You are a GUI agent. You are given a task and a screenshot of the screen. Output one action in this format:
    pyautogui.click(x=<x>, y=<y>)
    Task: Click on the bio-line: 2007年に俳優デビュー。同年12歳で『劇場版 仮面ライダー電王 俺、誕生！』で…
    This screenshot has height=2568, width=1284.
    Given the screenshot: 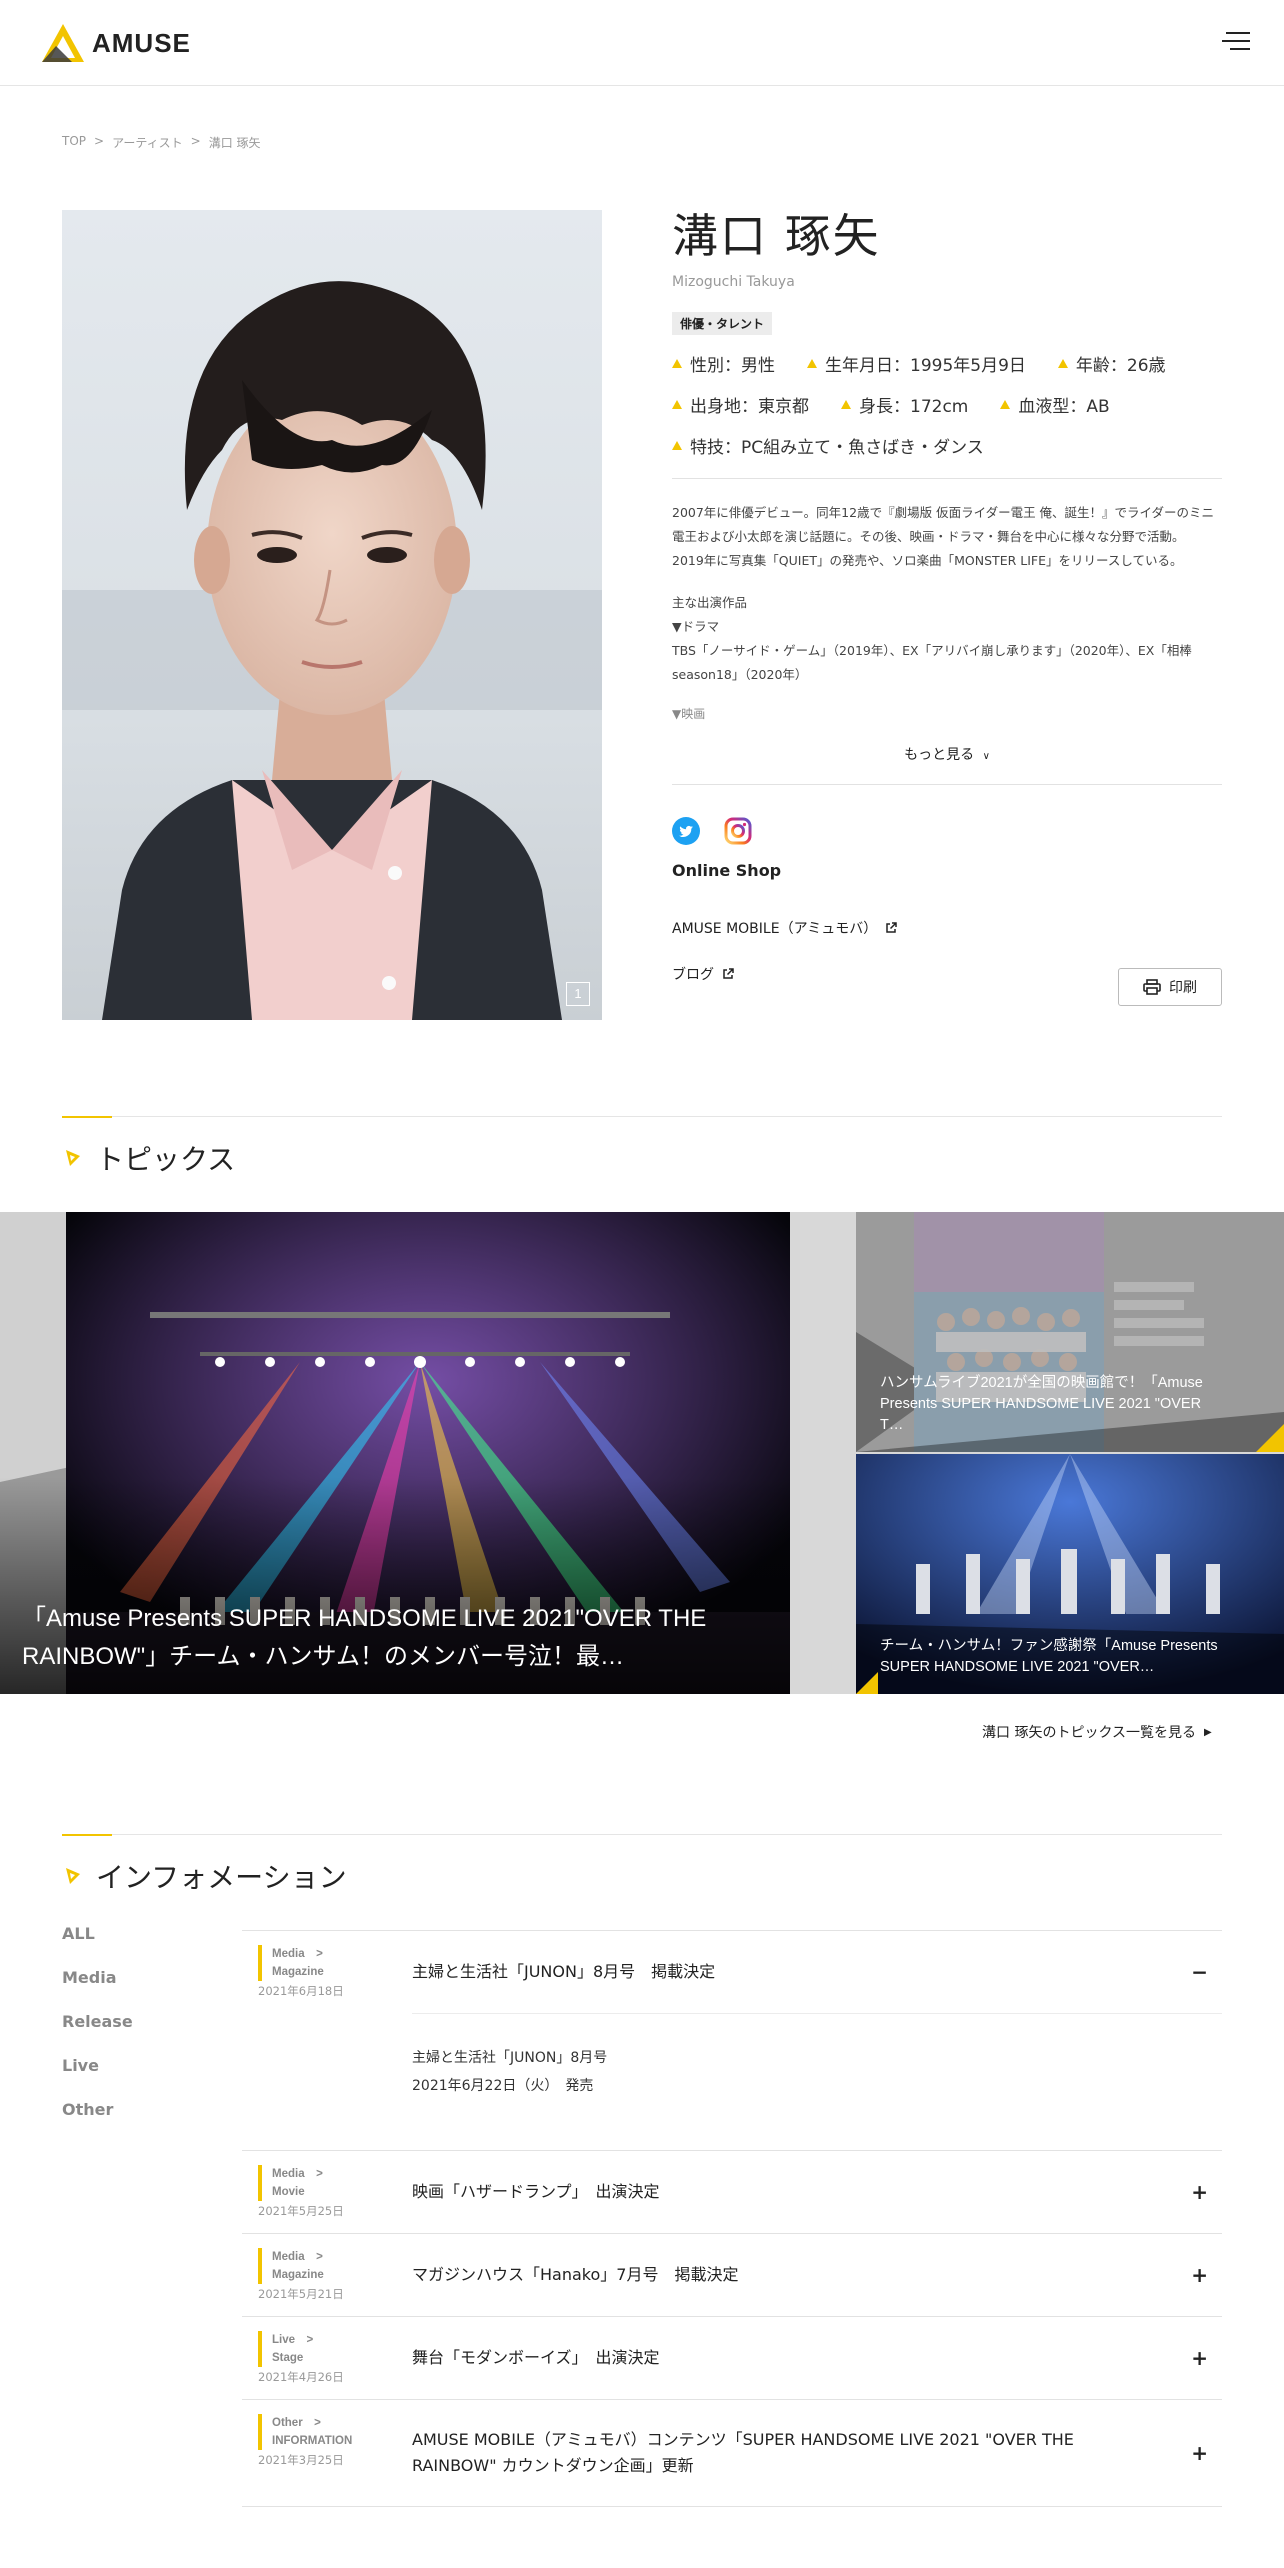 What is the action you would take?
    pyautogui.click(x=943, y=512)
    